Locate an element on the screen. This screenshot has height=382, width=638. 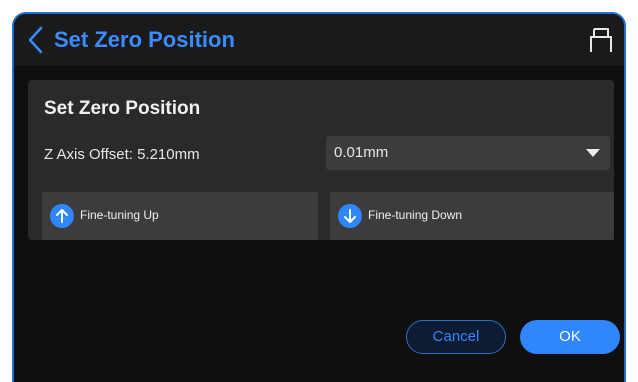
top-bar: Set Zero Position is located at coordinates (319, 40).